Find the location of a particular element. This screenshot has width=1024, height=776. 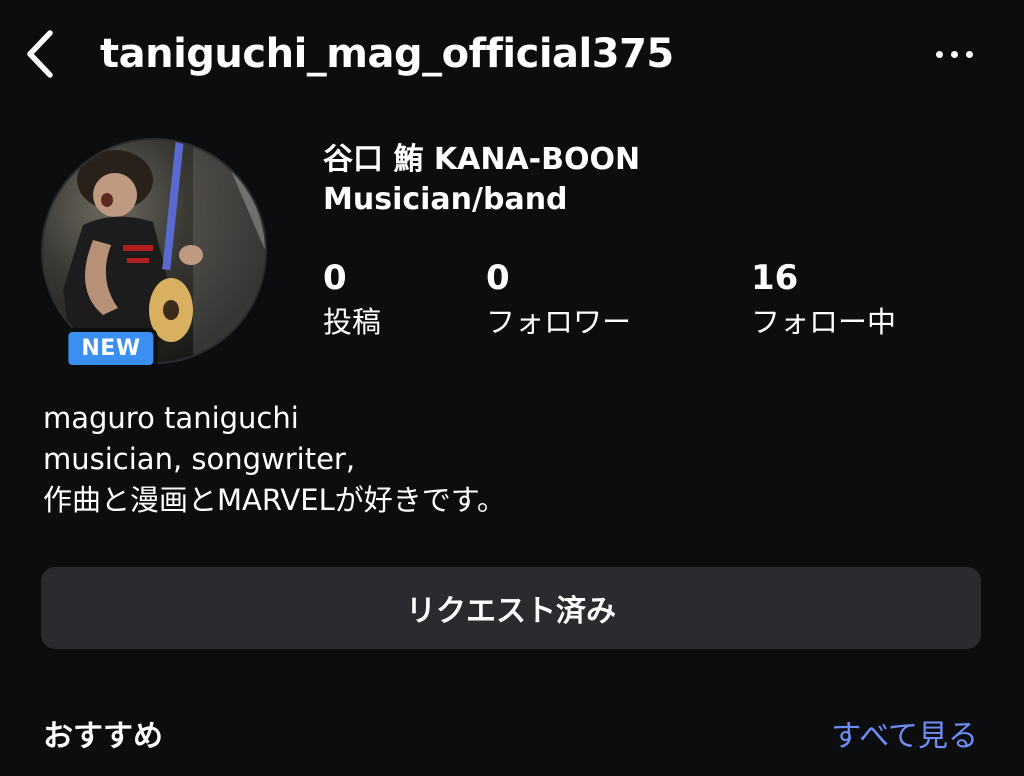

profile-category: Musician/band is located at coordinates (445, 199).